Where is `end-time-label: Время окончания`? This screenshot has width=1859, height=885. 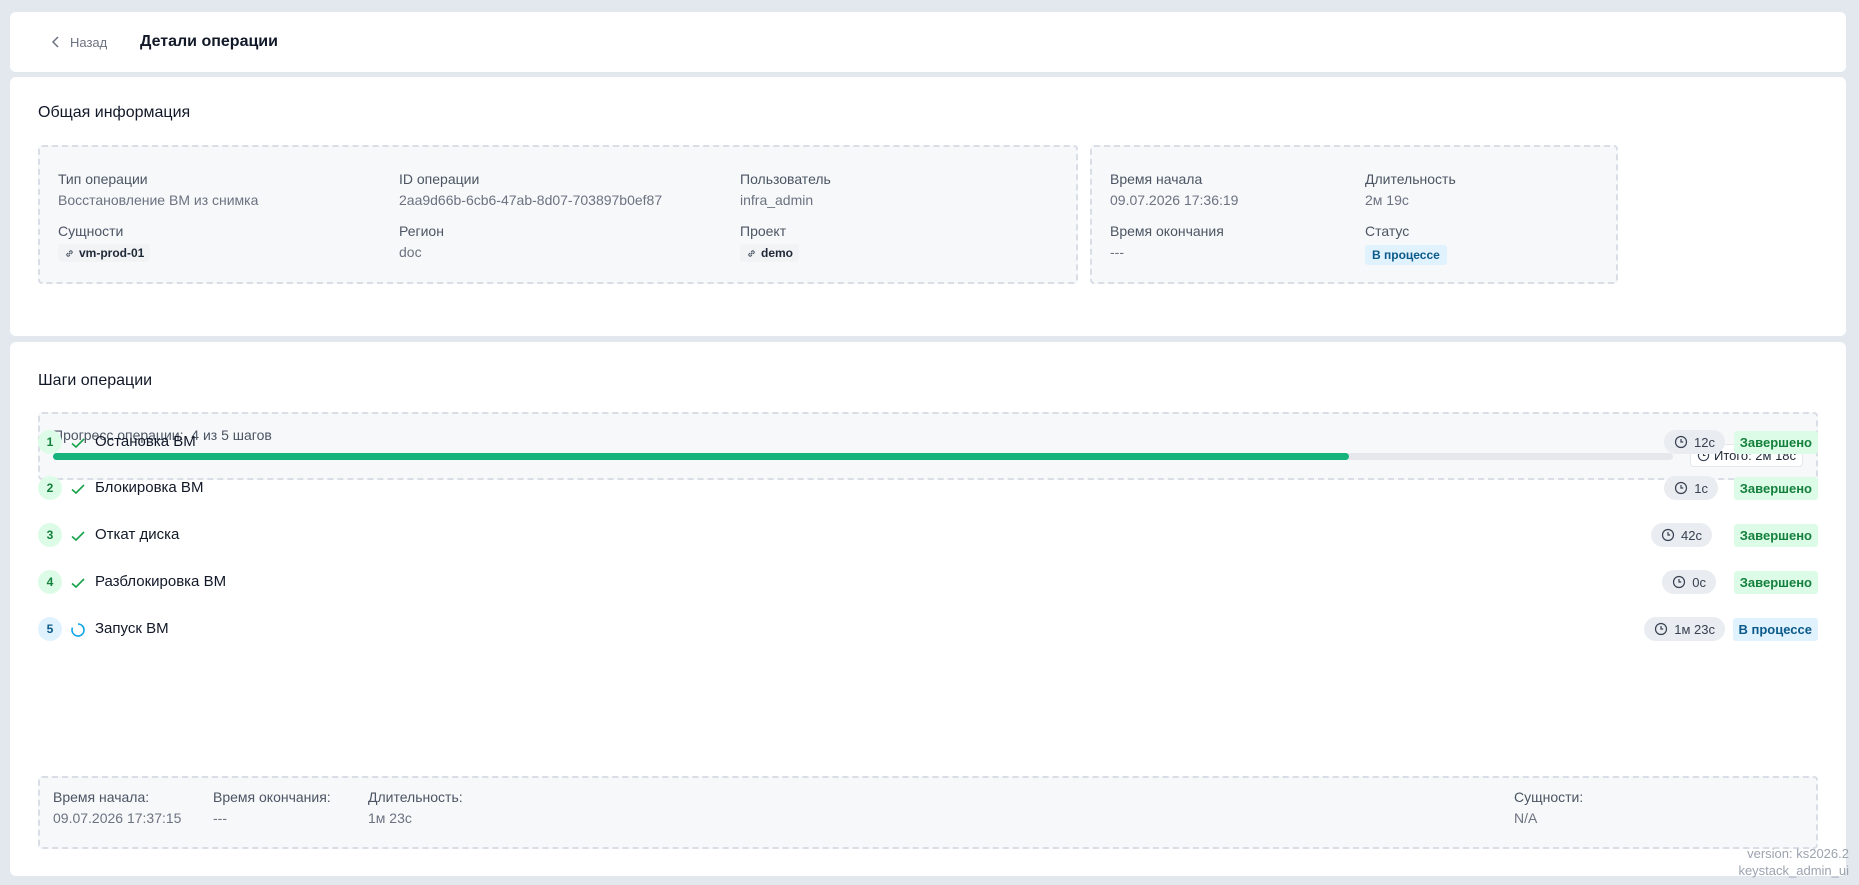 end-time-label: Время окончания is located at coordinates (1167, 231).